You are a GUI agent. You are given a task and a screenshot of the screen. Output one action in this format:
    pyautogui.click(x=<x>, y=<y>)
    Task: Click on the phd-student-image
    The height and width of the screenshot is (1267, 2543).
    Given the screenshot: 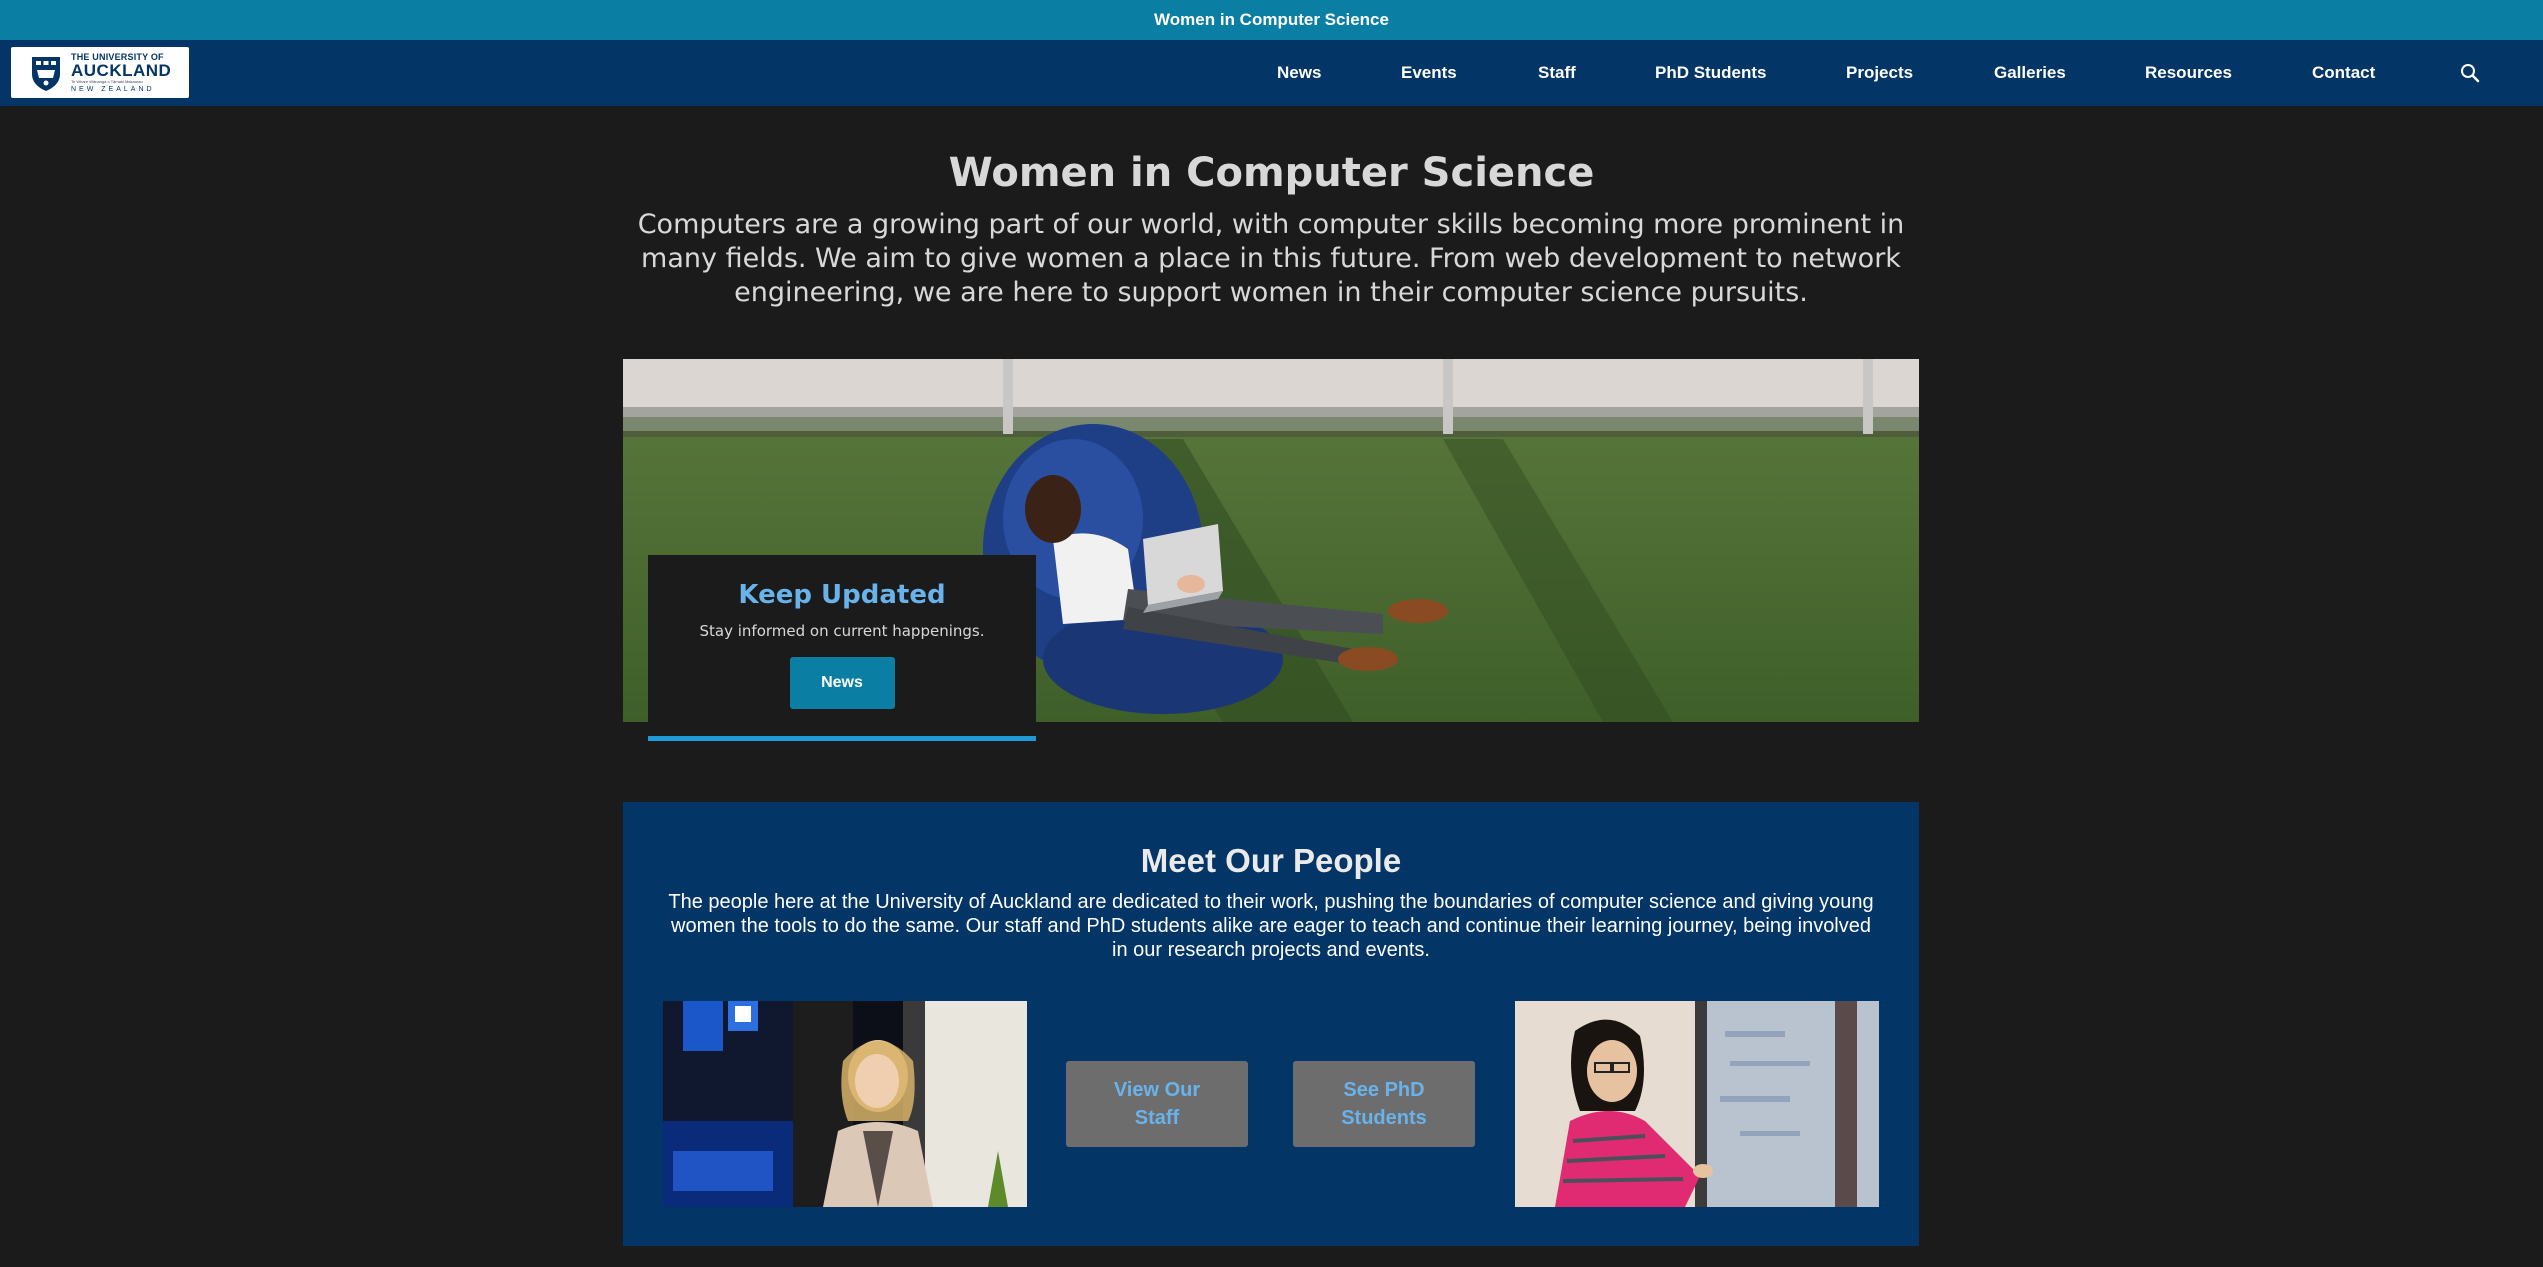 What is the action you would take?
    pyautogui.click(x=1697, y=1104)
    